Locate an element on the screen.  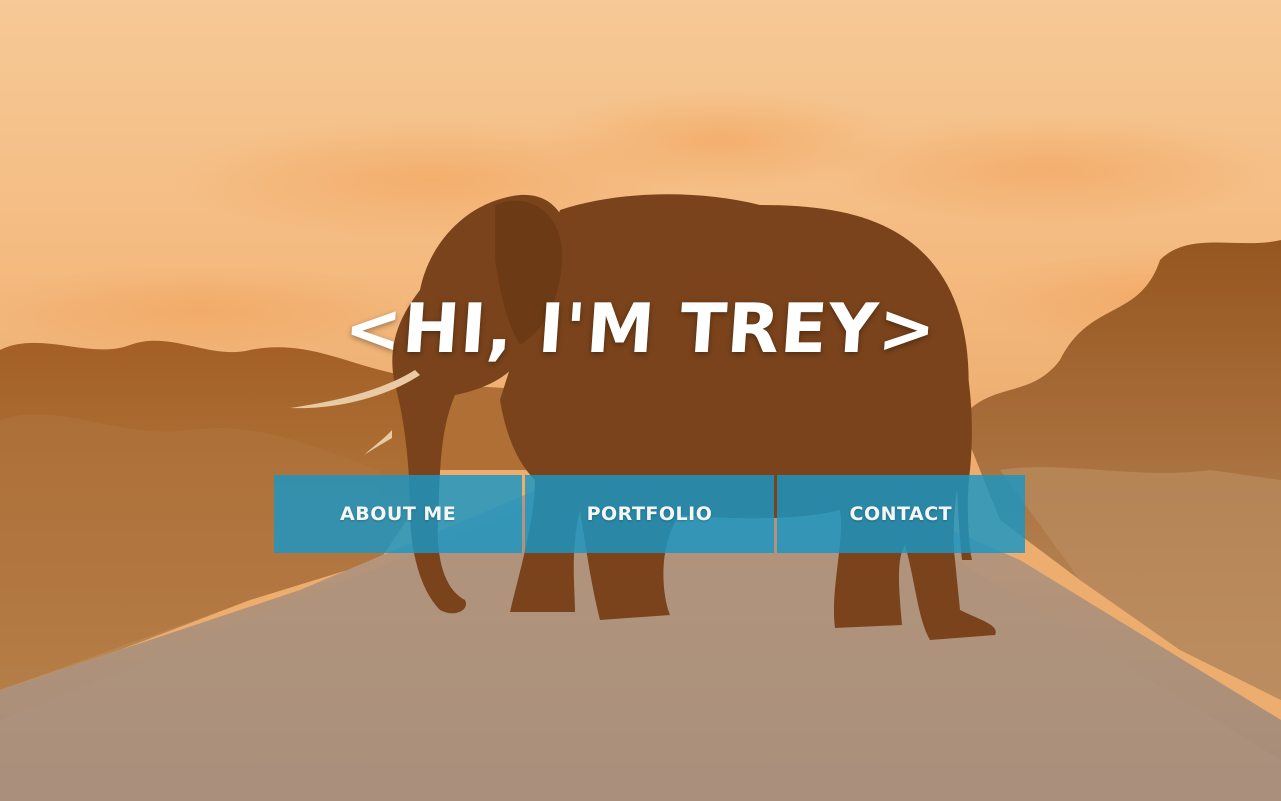
contact-button: CONTACT is located at coordinates (900, 514).